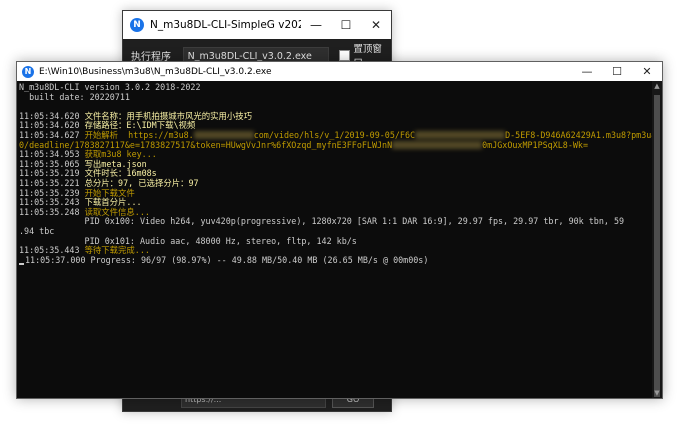 The image size is (680, 428). I want to click on log-text: 总分片：97, 已选择分片：97, so click(141, 182).